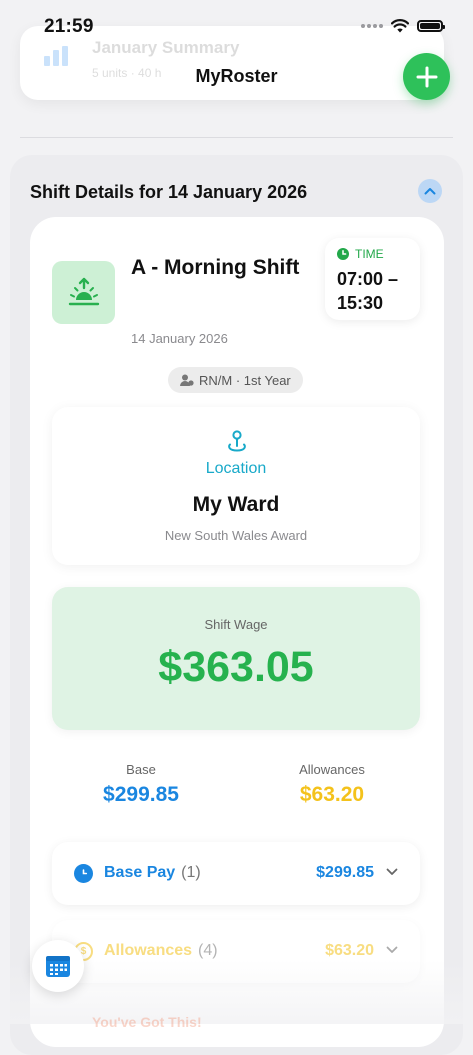  What do you see at coordinates (191, 872) in the screenshot?
I see `base-pay-count: (1)` at bounding box center [191, 872].